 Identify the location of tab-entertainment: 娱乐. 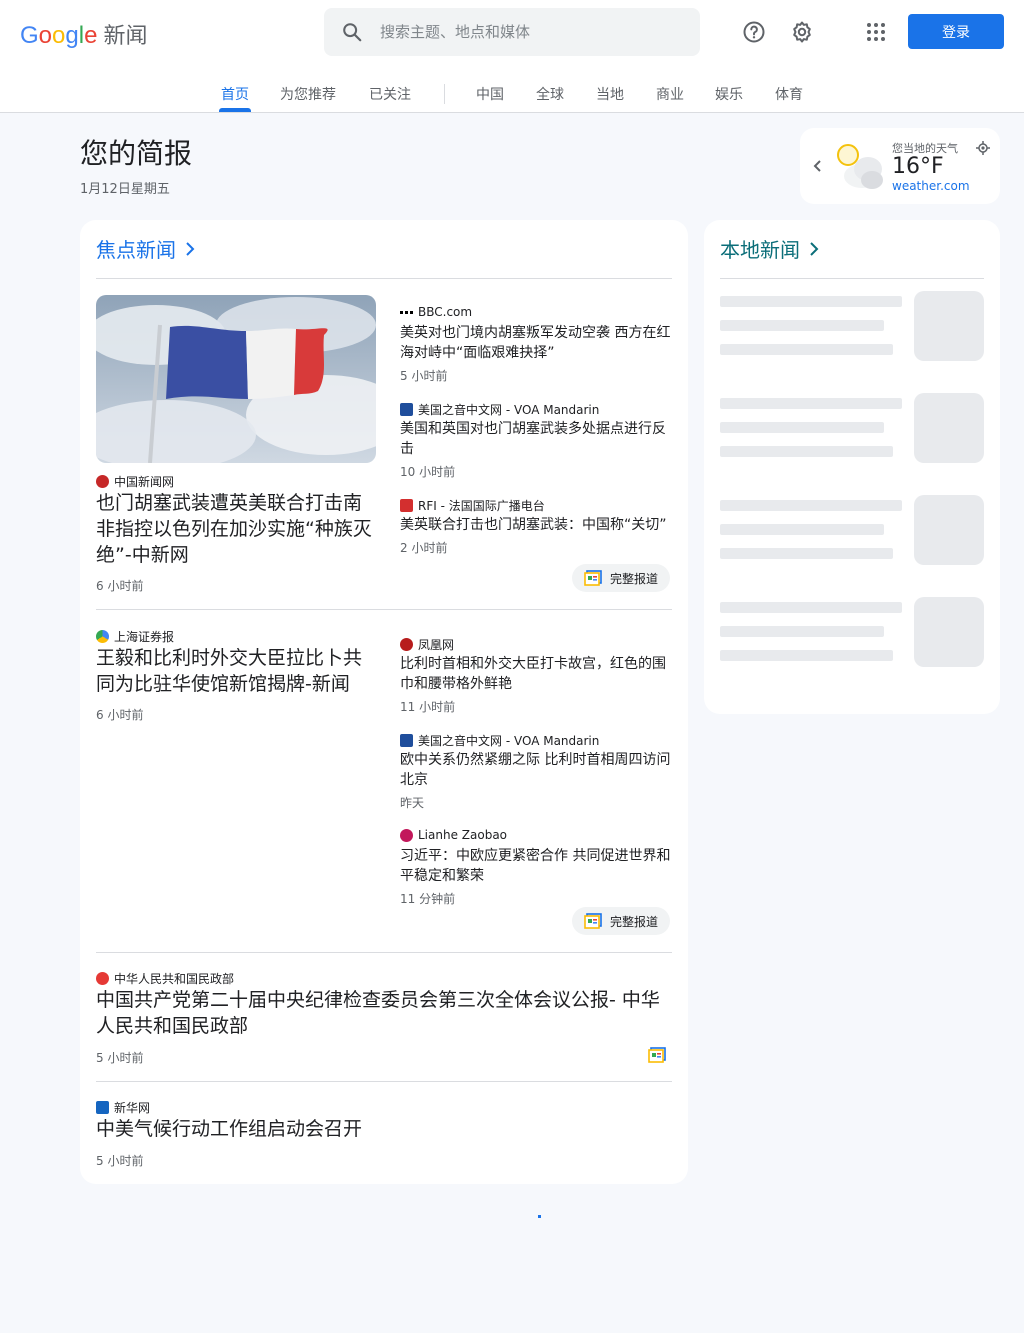
(729, 98).